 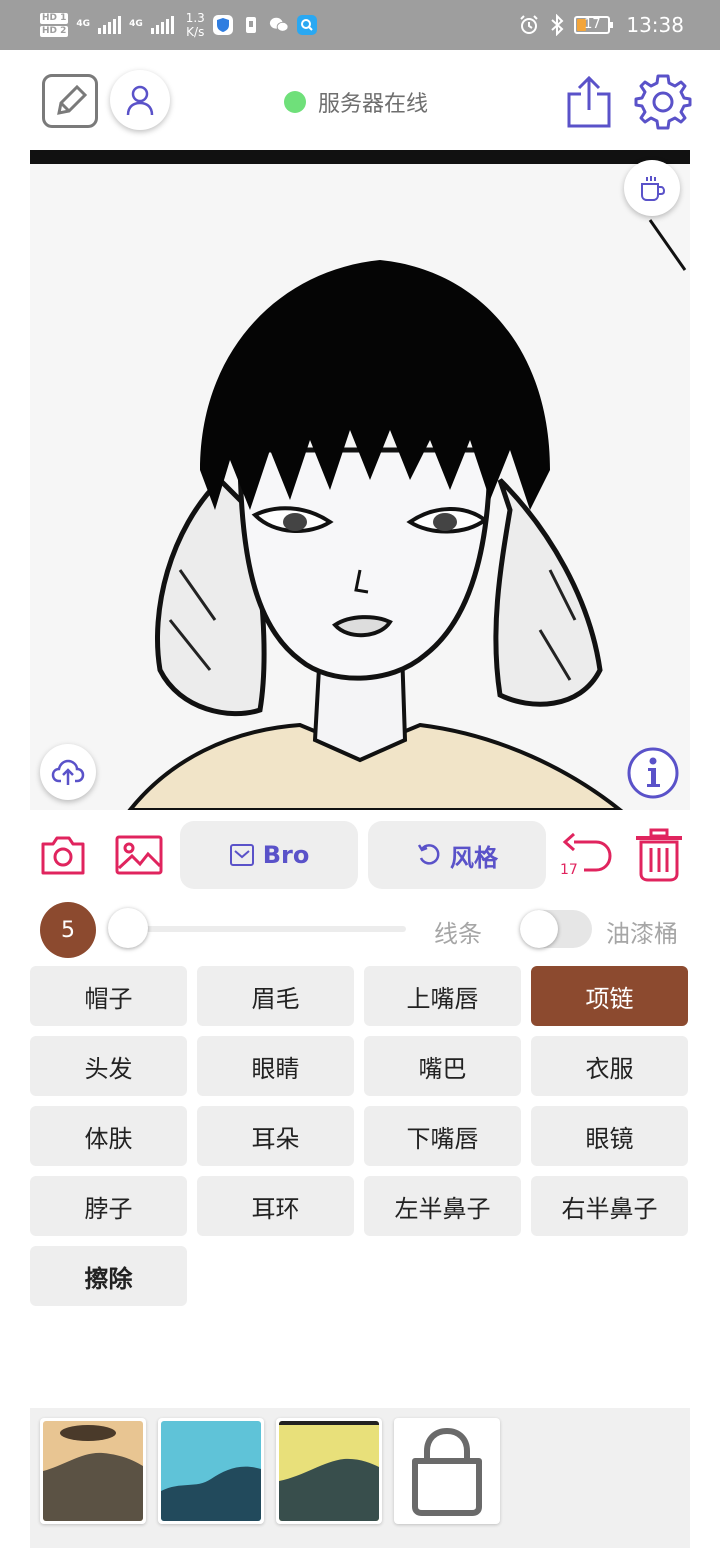 What do you see at coordinates (458, 934) in the screenshot?
I see `lines-label: 线条` at bounding box center [458, 934].